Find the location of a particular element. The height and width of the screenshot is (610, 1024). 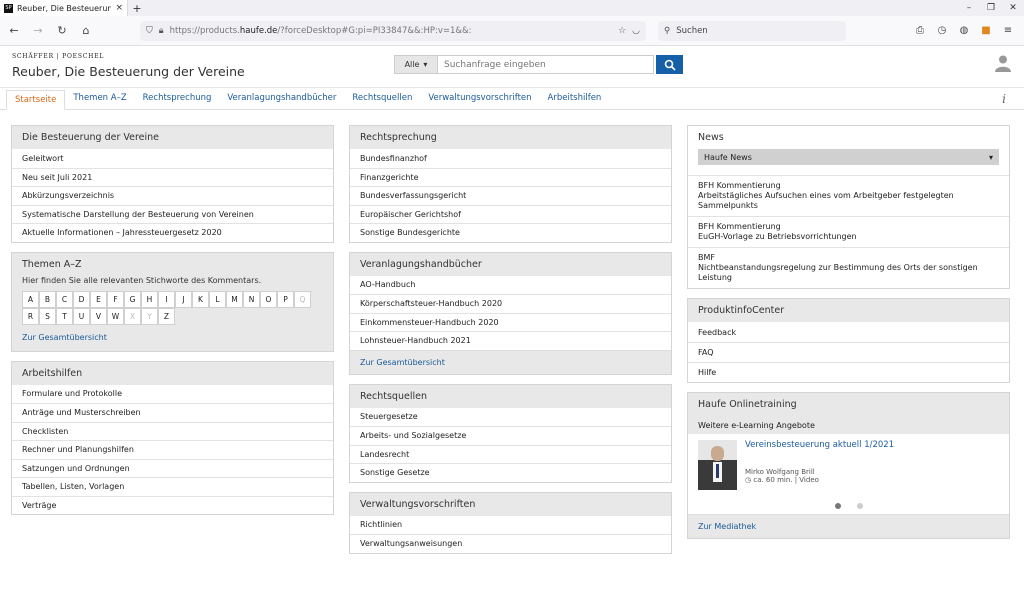

course-thumbnail is located at coordinates (717, 465).